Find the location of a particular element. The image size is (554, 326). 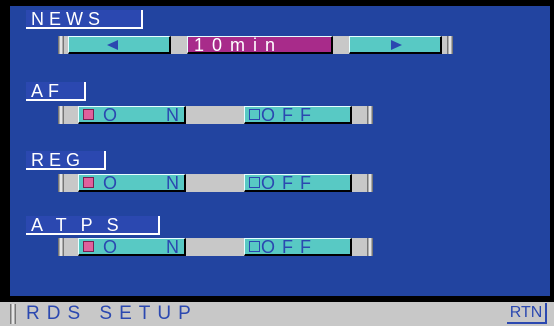

arrow-left-icon is located at coordinates (112, 45).